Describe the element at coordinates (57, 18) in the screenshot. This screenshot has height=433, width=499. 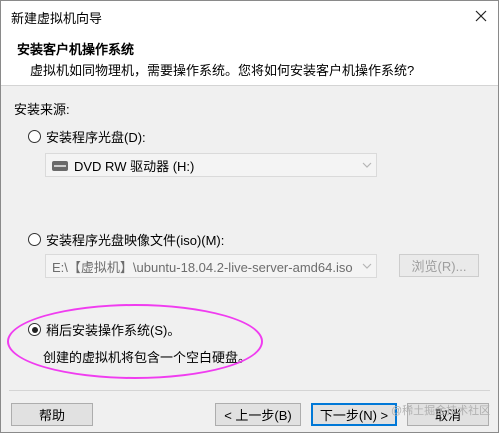
I see `window-title: 新建虚拟机向导` at that location.